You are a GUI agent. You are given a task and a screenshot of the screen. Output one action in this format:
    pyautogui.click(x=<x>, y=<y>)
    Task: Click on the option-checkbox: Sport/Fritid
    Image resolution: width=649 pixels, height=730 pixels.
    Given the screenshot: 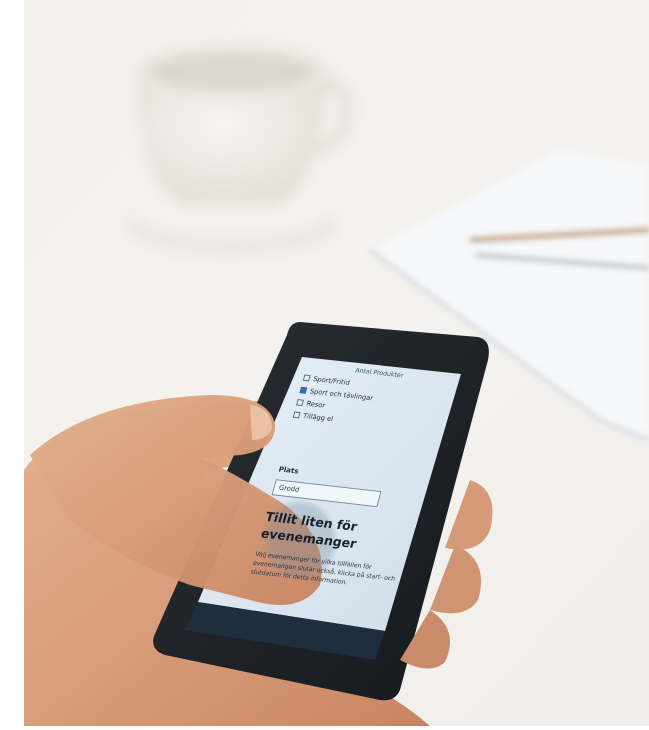 What is the action you would take?
    pyautogui.click(x=326, y=380)
    